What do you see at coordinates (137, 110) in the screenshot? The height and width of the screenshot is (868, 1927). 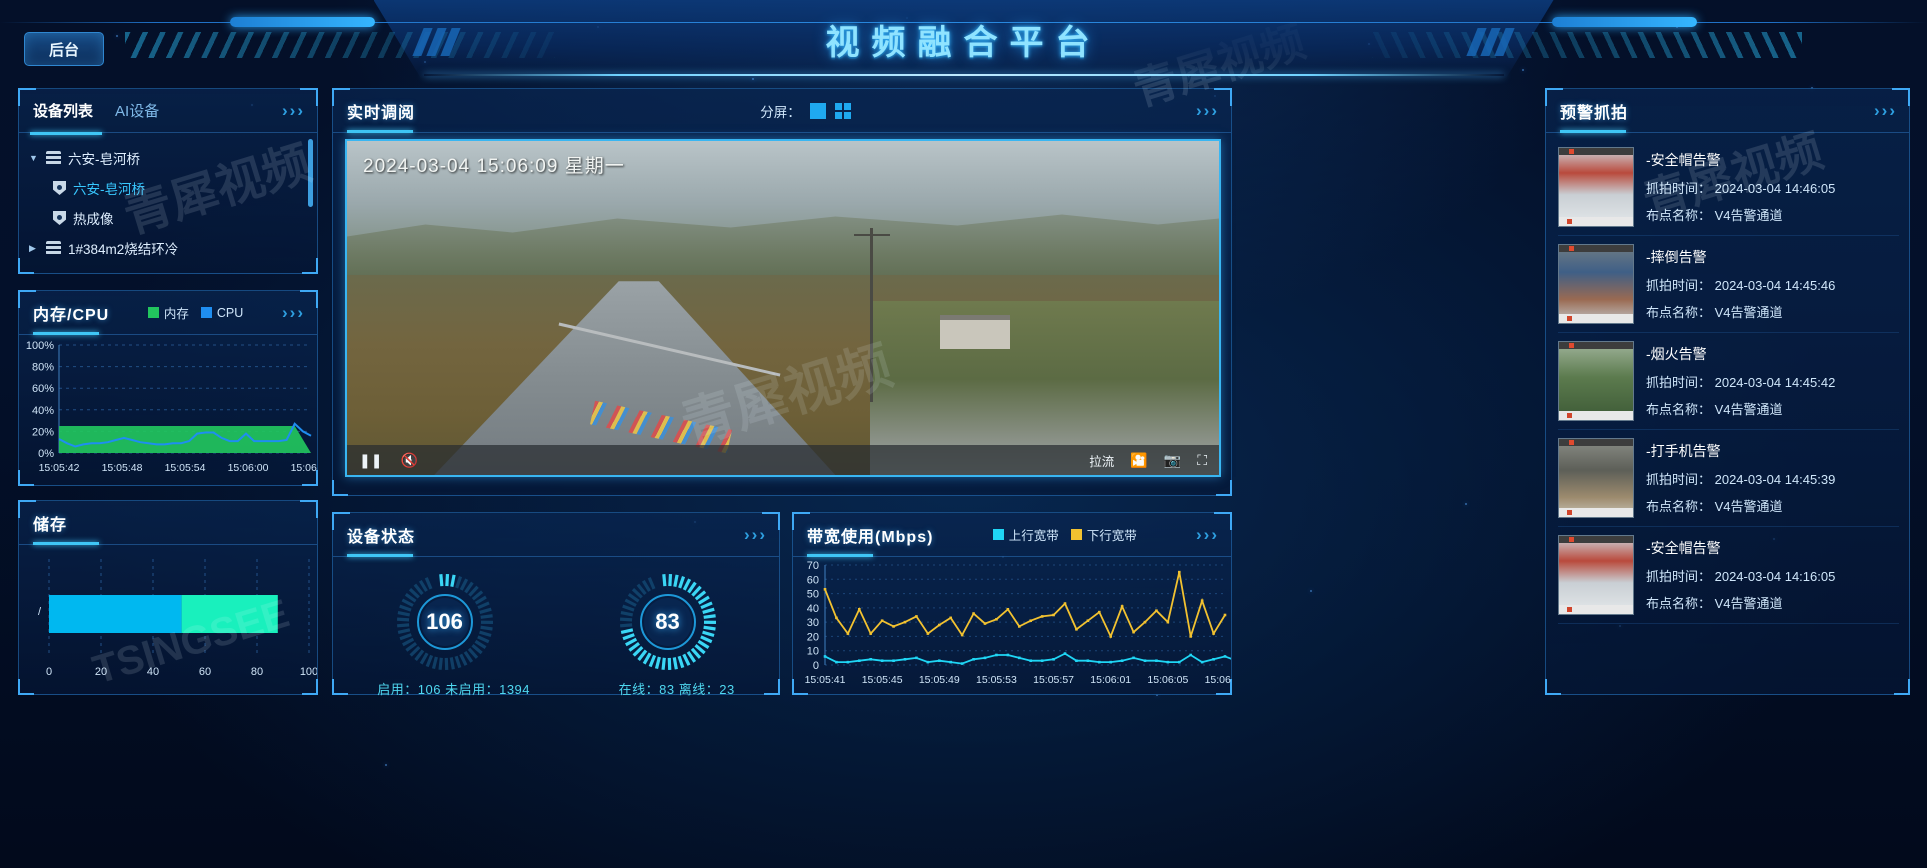 I see `tab-ai-device: AI设备` at bounding box center [137, 110].